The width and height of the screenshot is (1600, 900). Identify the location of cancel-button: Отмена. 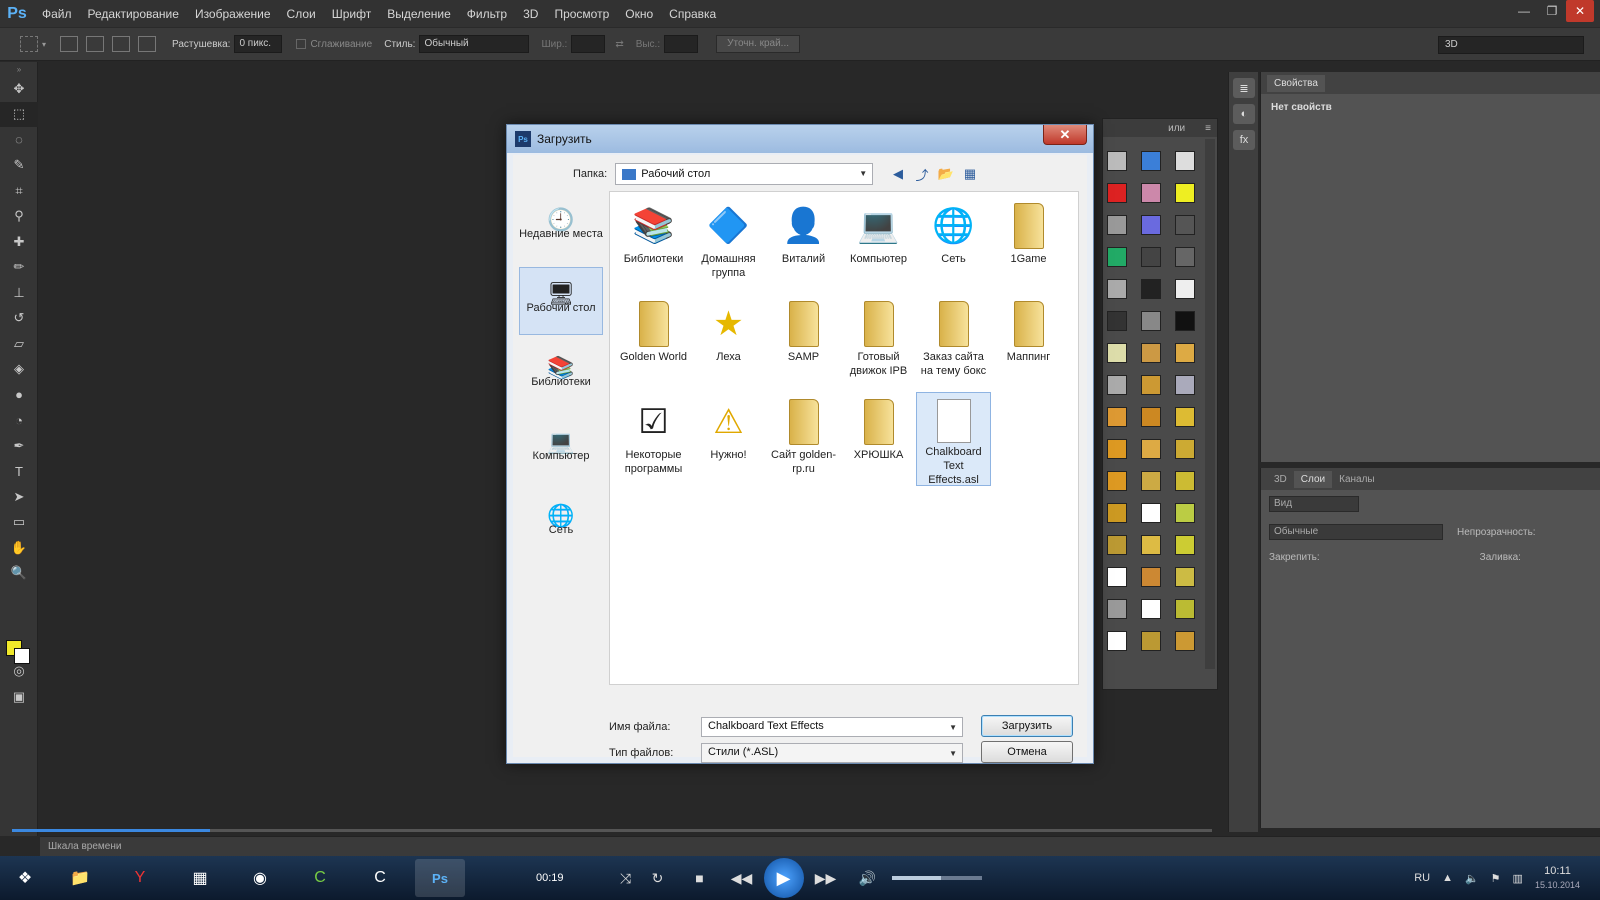
(1027, 752).